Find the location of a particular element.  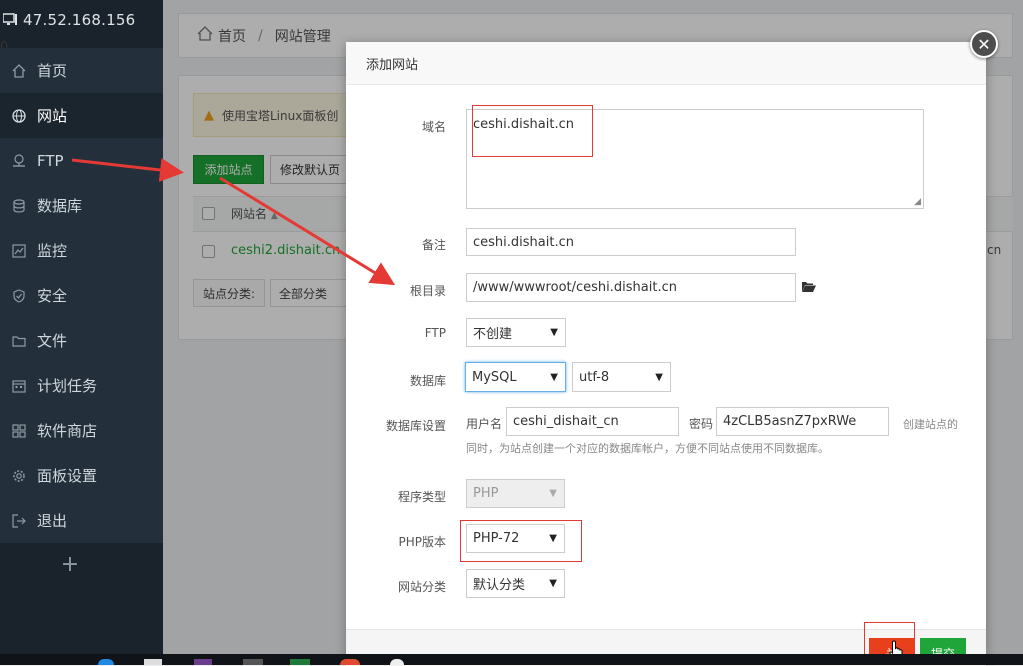

sidebar-item-label: 软件商店 is located at coordinates (67, 431).